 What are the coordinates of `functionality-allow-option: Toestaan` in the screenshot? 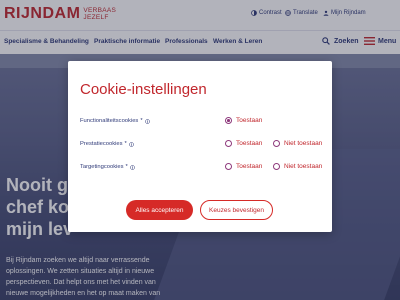 It's located at (243, 120).